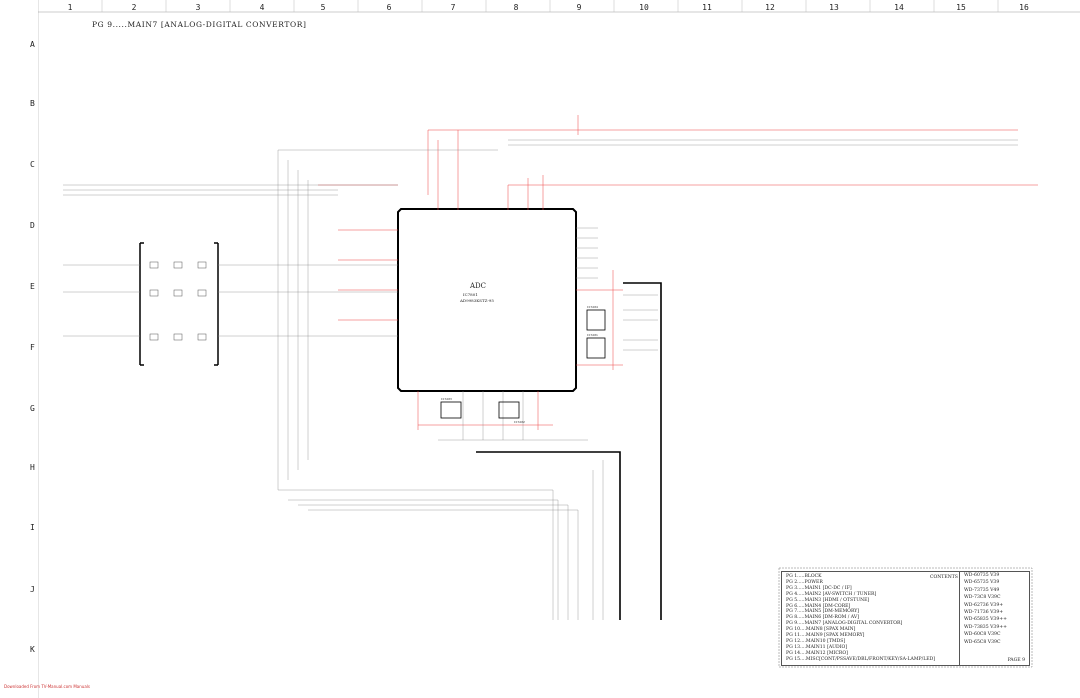  I want to click on model-item: WD-65735 V39, so click(982, 583).